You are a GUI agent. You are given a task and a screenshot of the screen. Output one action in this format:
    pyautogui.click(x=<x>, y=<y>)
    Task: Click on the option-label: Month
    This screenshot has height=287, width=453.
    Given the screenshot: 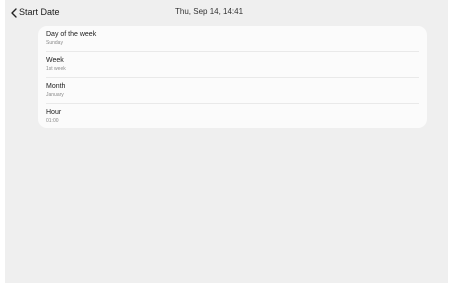 What is the action you would take?
    pyautogui.click(x=56, y=86)
    